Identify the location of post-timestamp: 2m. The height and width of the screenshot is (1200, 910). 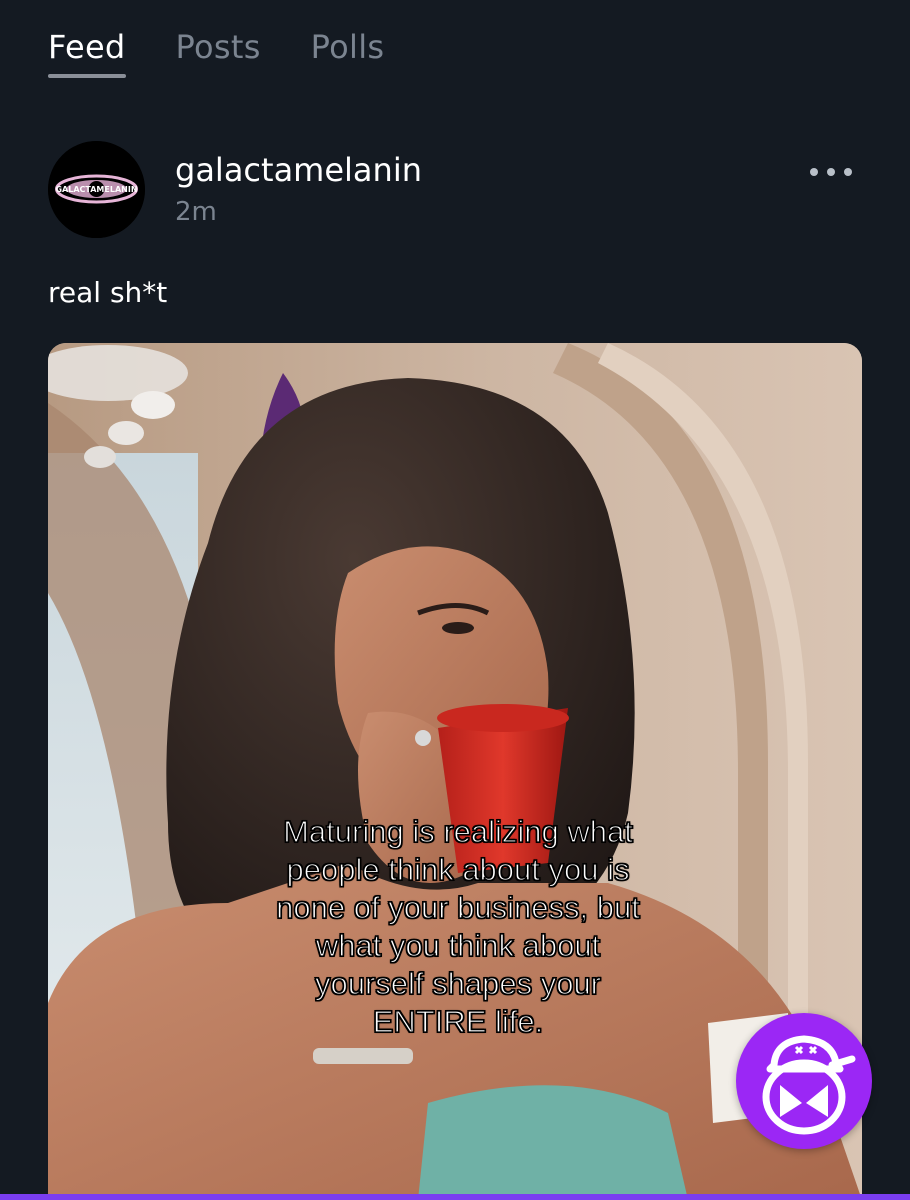
(196, 212).